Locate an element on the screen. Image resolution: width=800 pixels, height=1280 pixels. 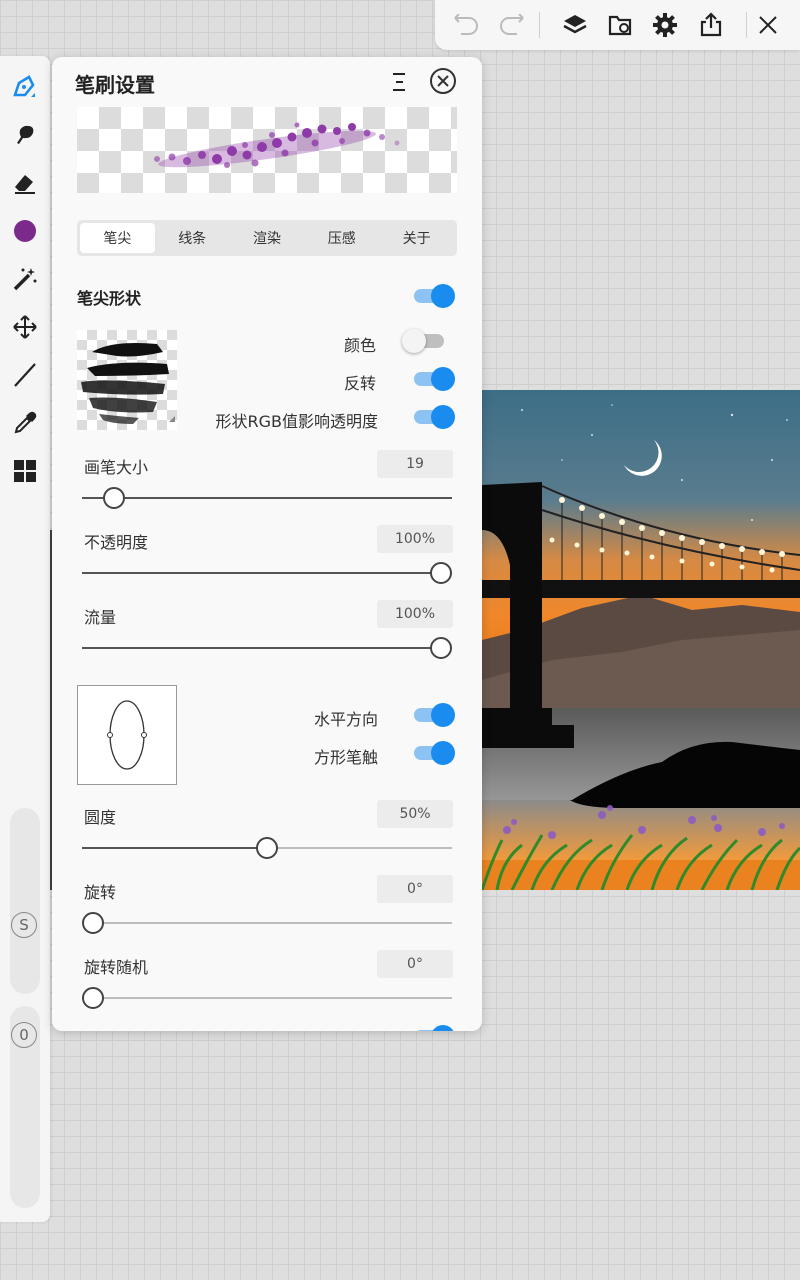
flow-label: 流量 is located at coordinates (100, 617).